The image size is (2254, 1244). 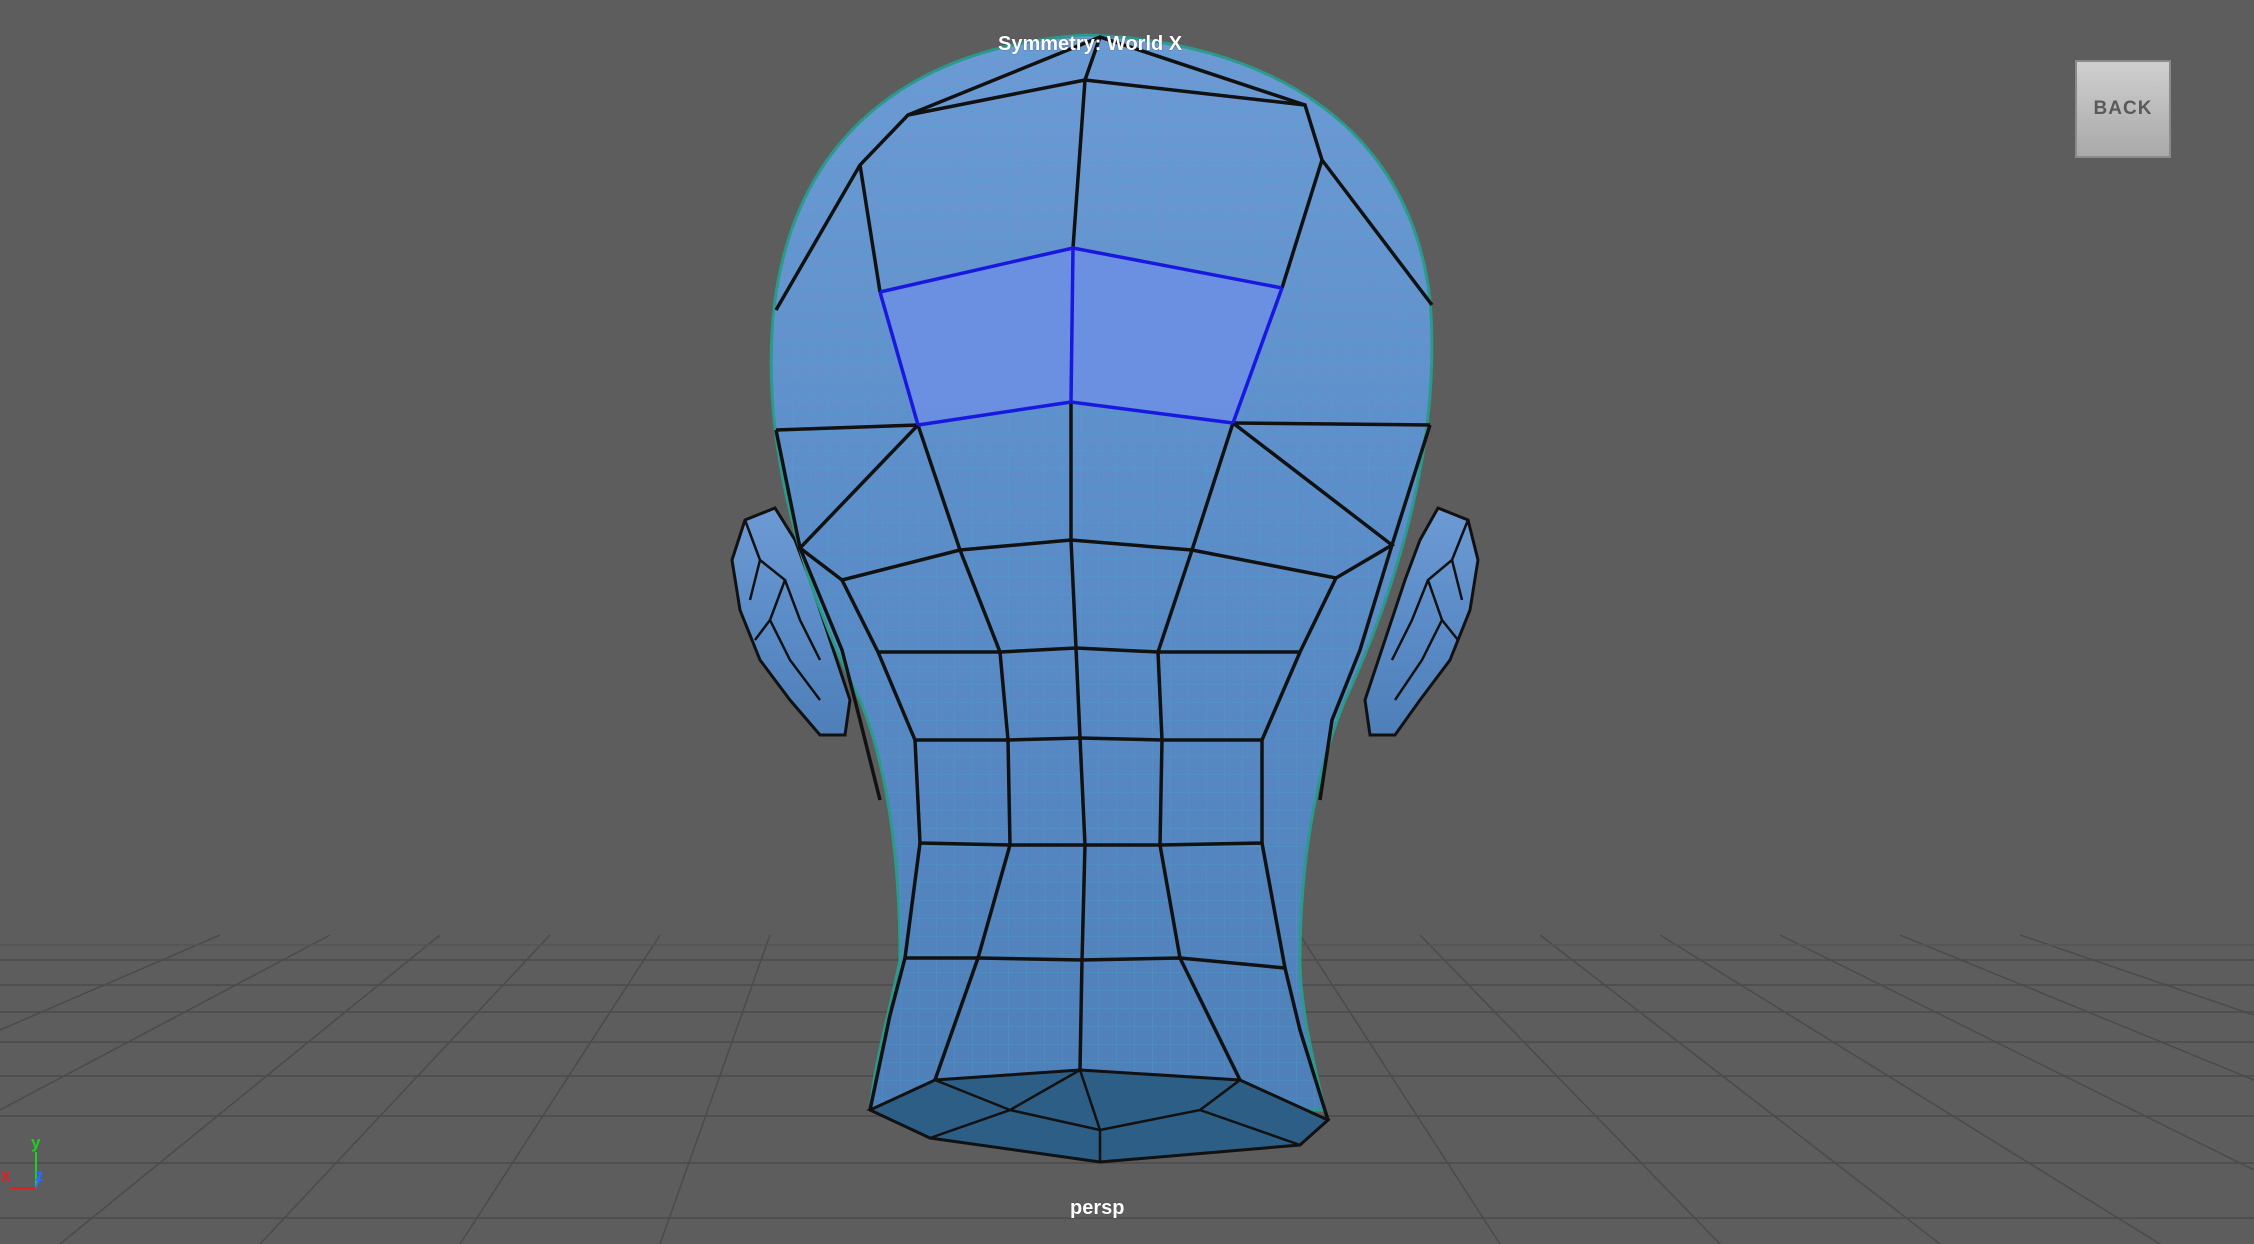 What do you see at coordinates (36, 1142) in the screenshot?
I see `axis-y-label: y` at bounding box center [36, 1142].